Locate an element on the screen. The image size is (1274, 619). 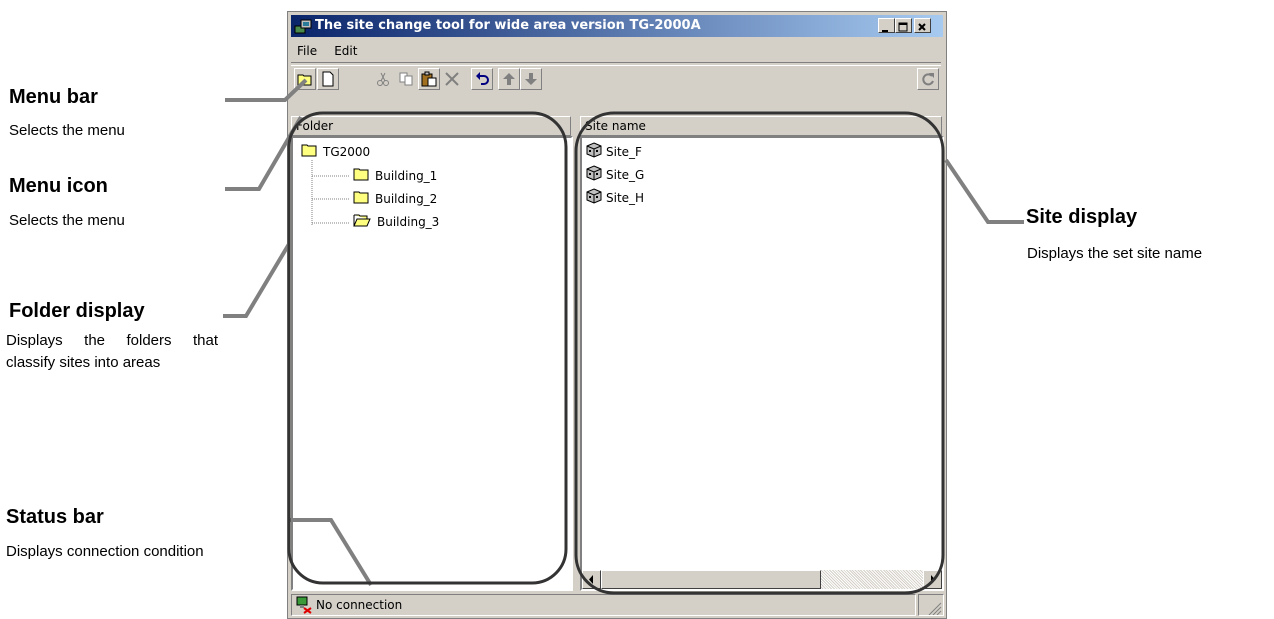
horizontal-scrollbar is located at coordinates (762, 579).